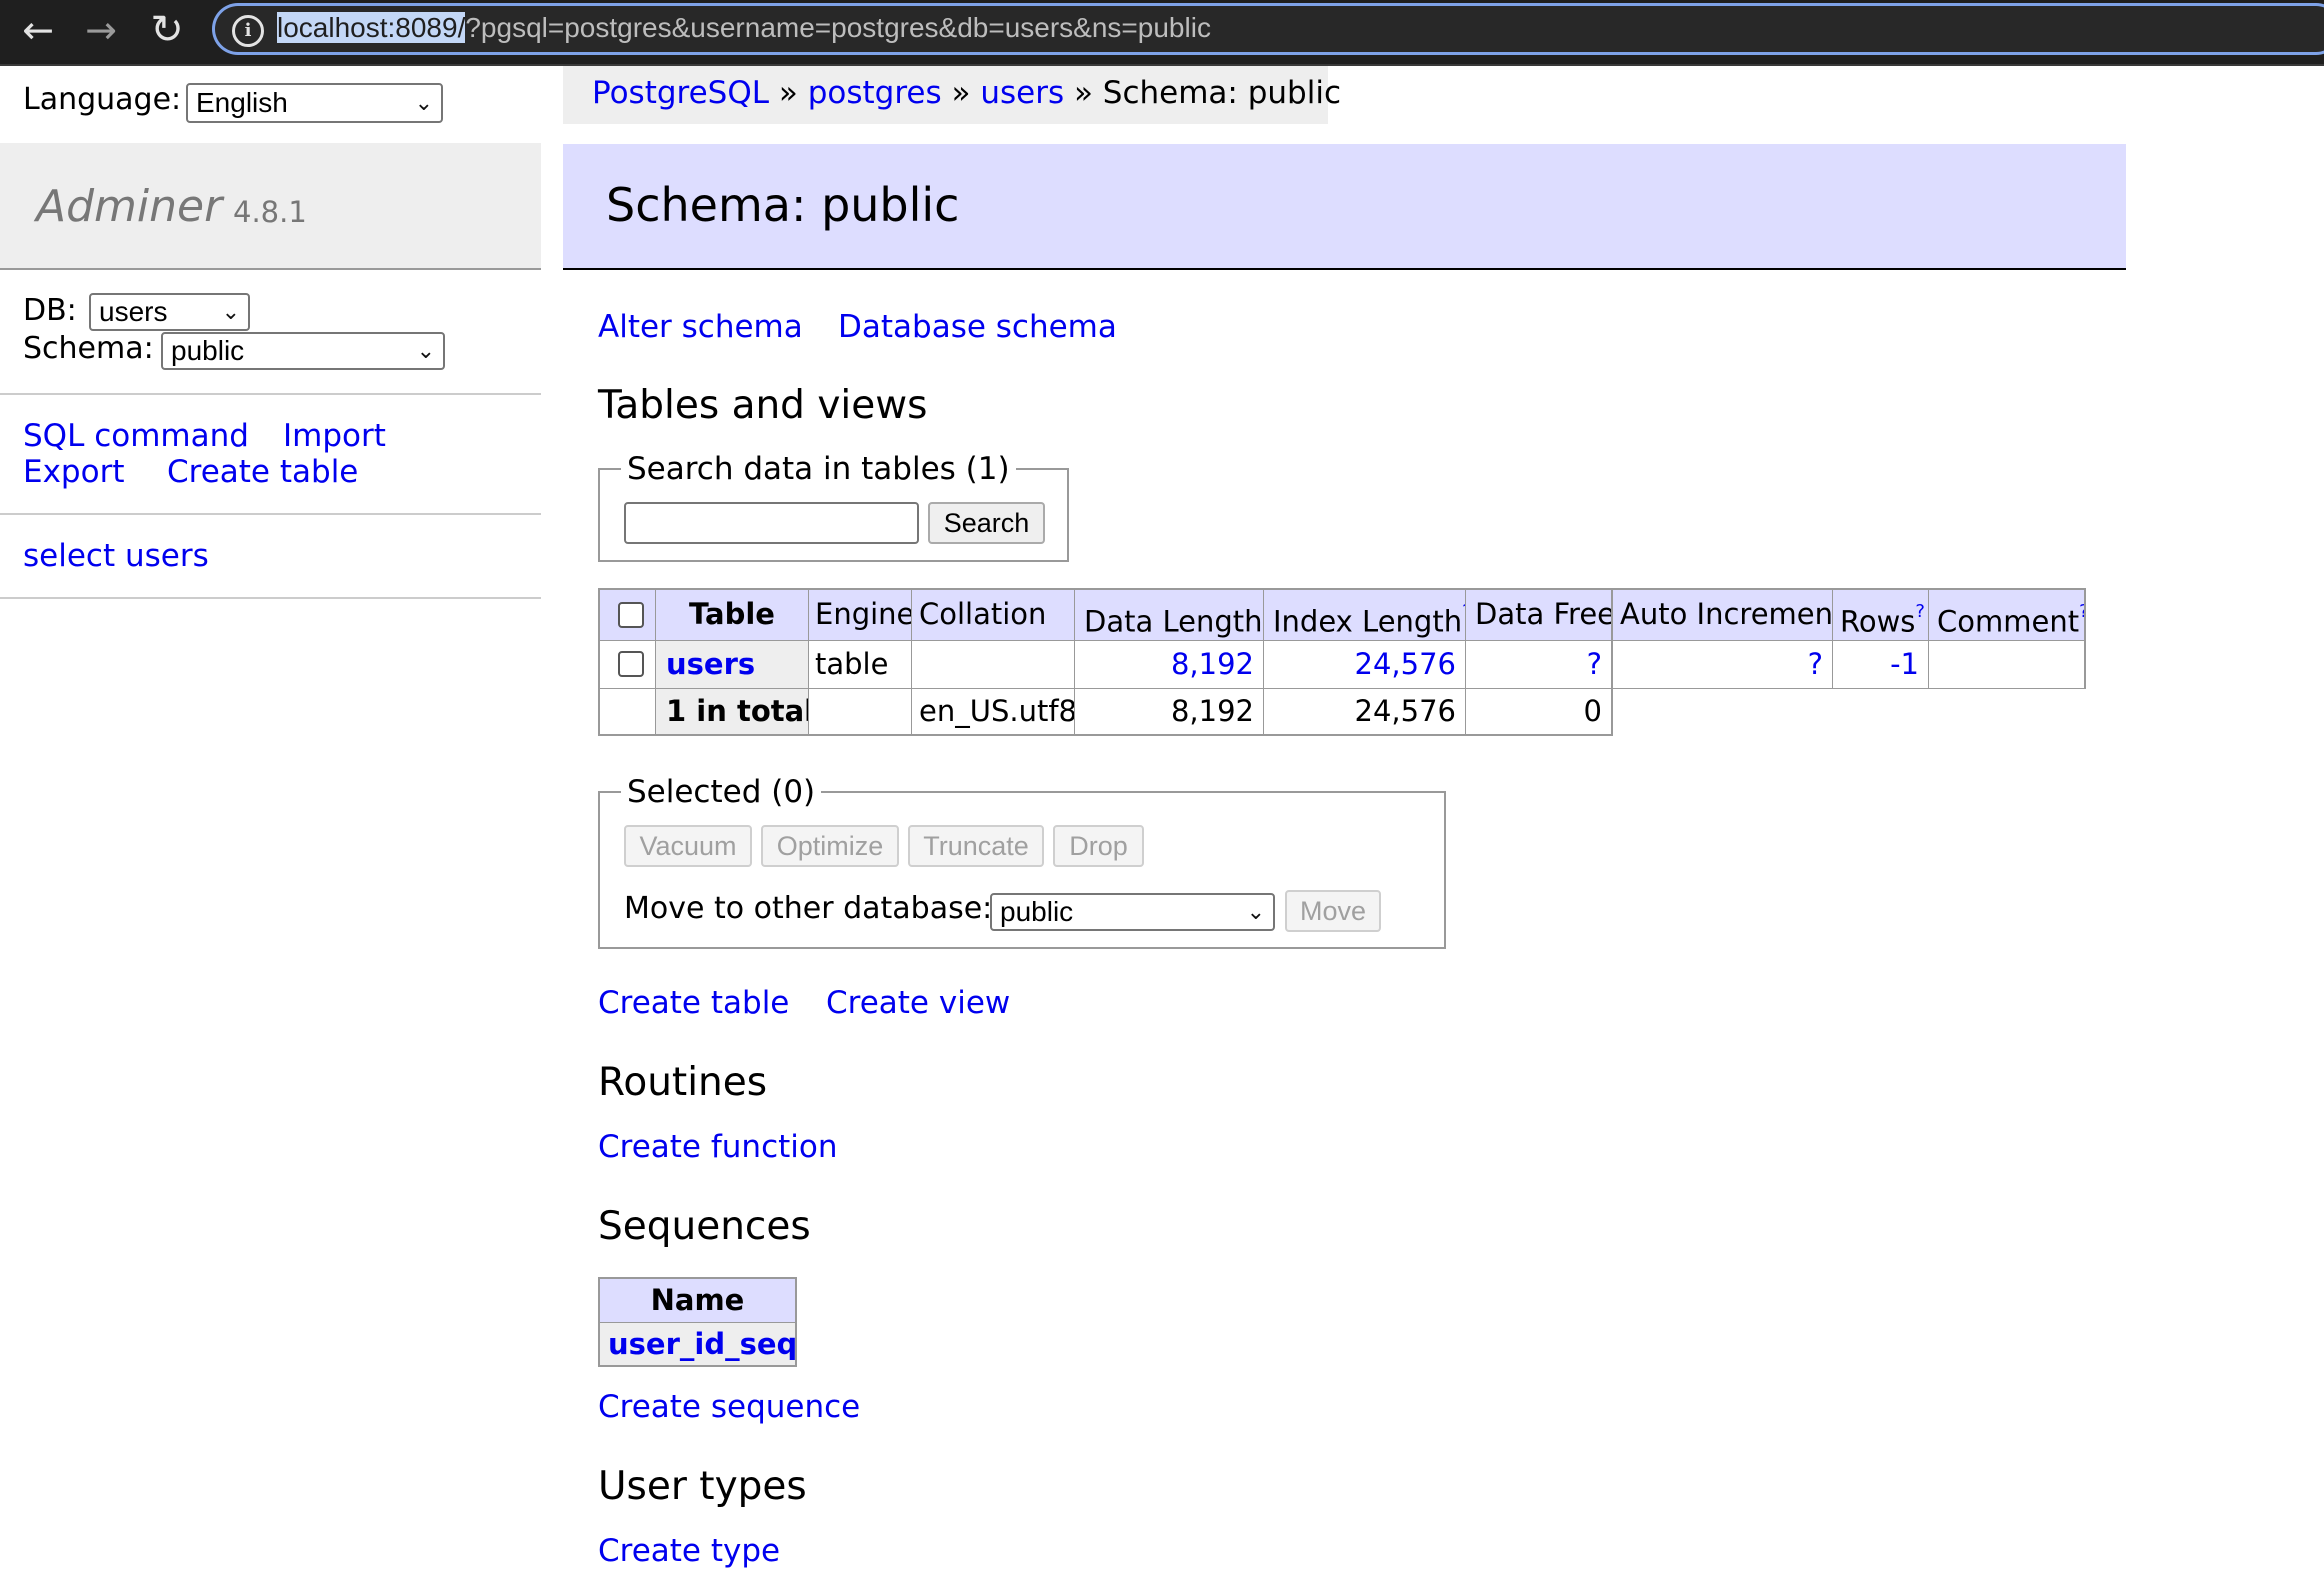  What do you see at coordinates (371, 27) in the screenshot?
I see `url-host: localhost:8089/` at bounding box center [371, 27].